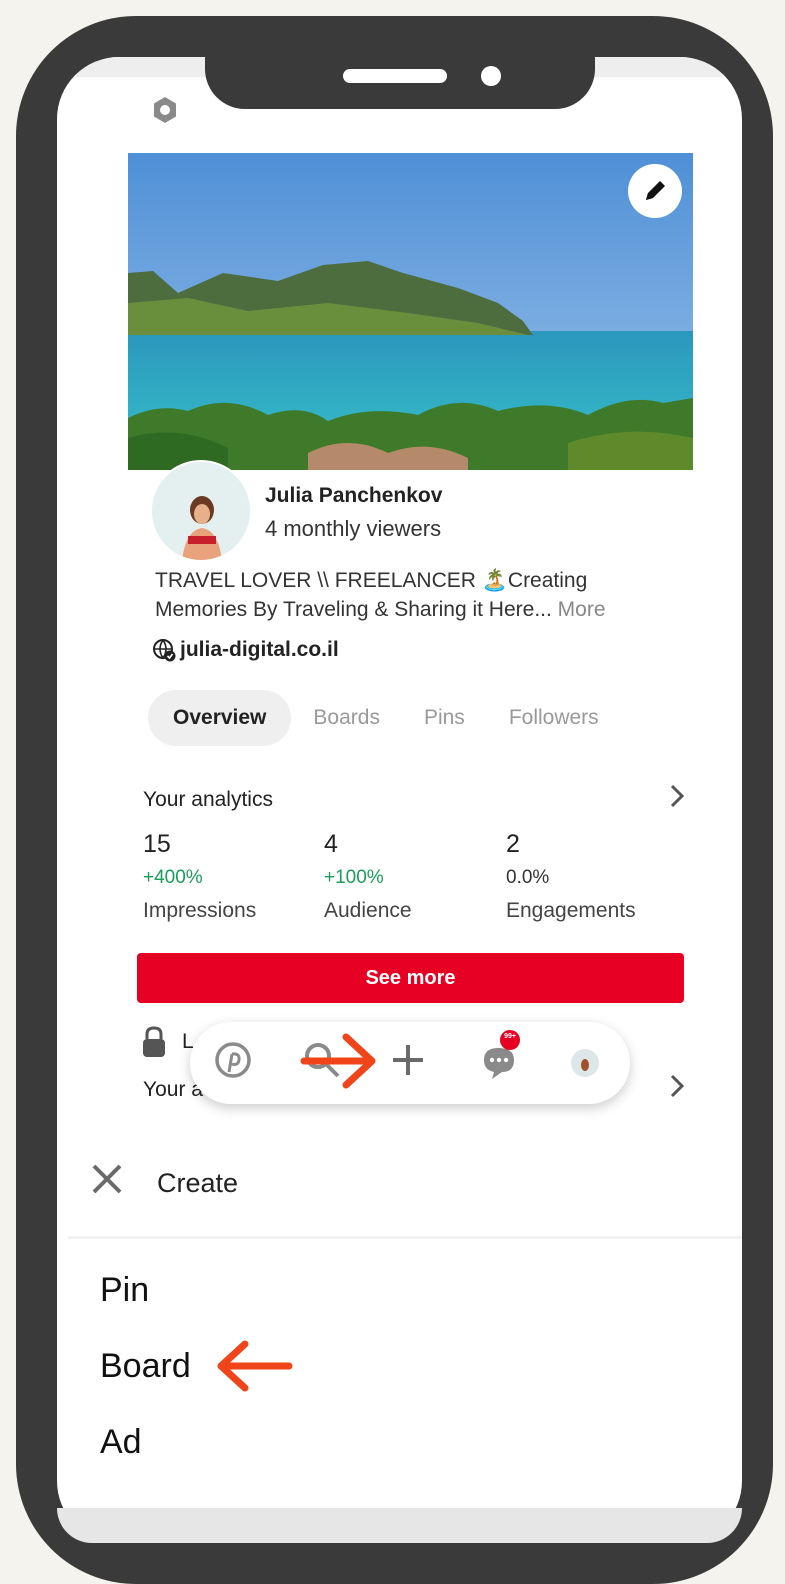  I want to click on edit-cover-button, so click(655, 191).